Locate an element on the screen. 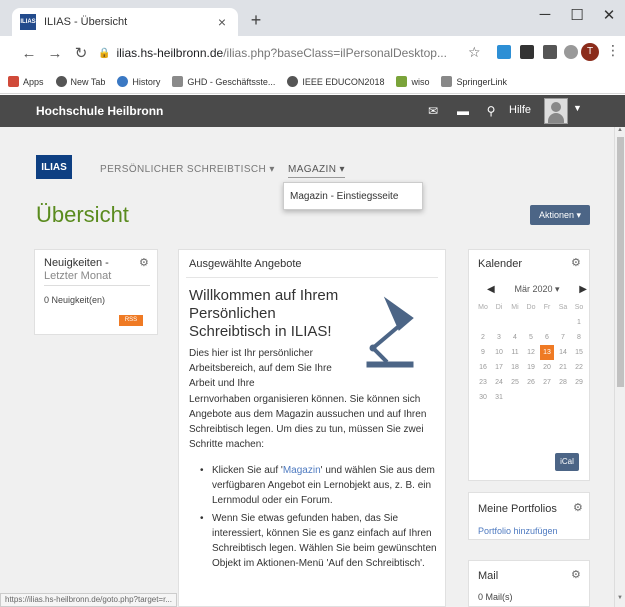 This screenshot has height=607, width=625. scroll-up-icon: ▲ is located at coordinates (620, 130).